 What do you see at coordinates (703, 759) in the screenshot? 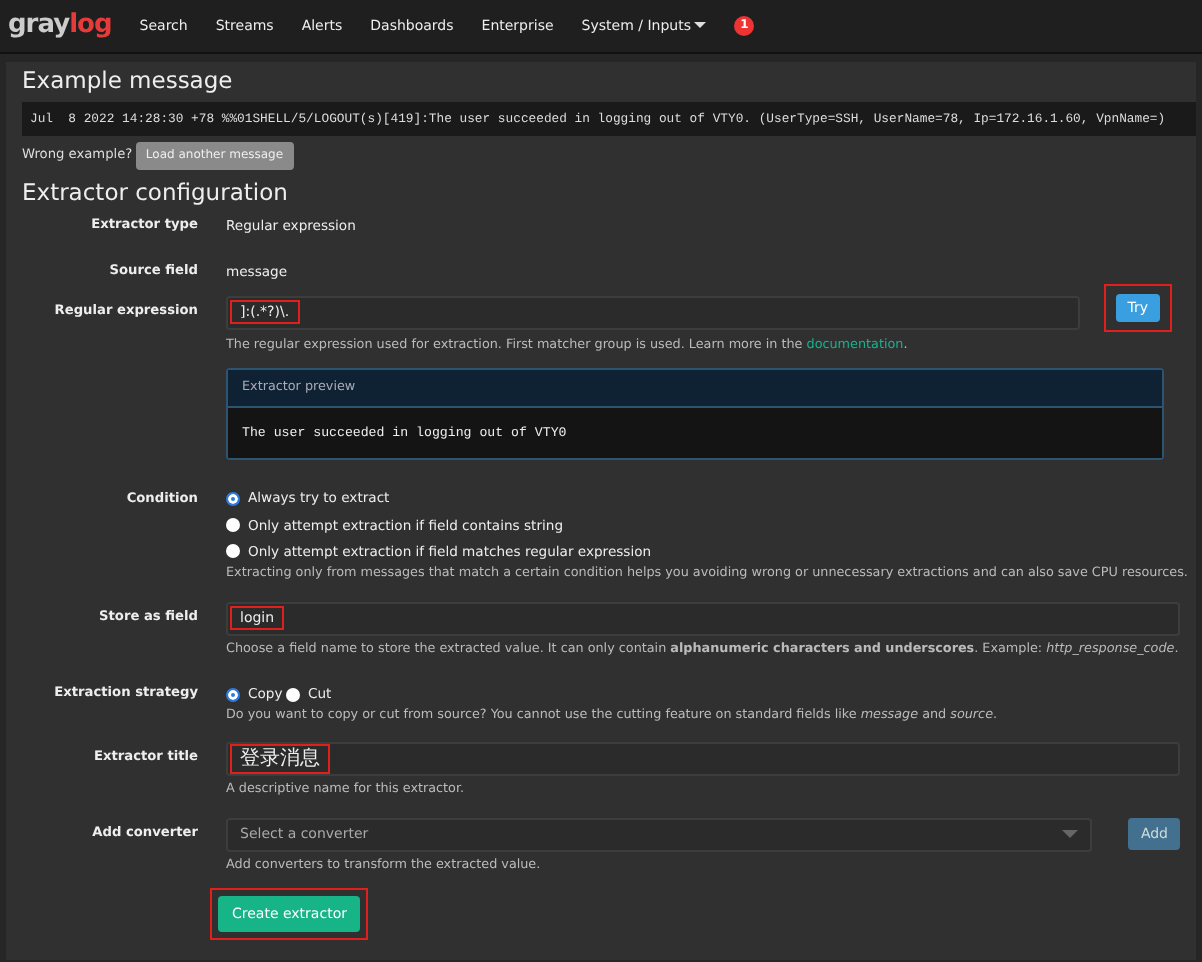
I see `title-field-input: 登录消息` at bounding box center [703, 759].